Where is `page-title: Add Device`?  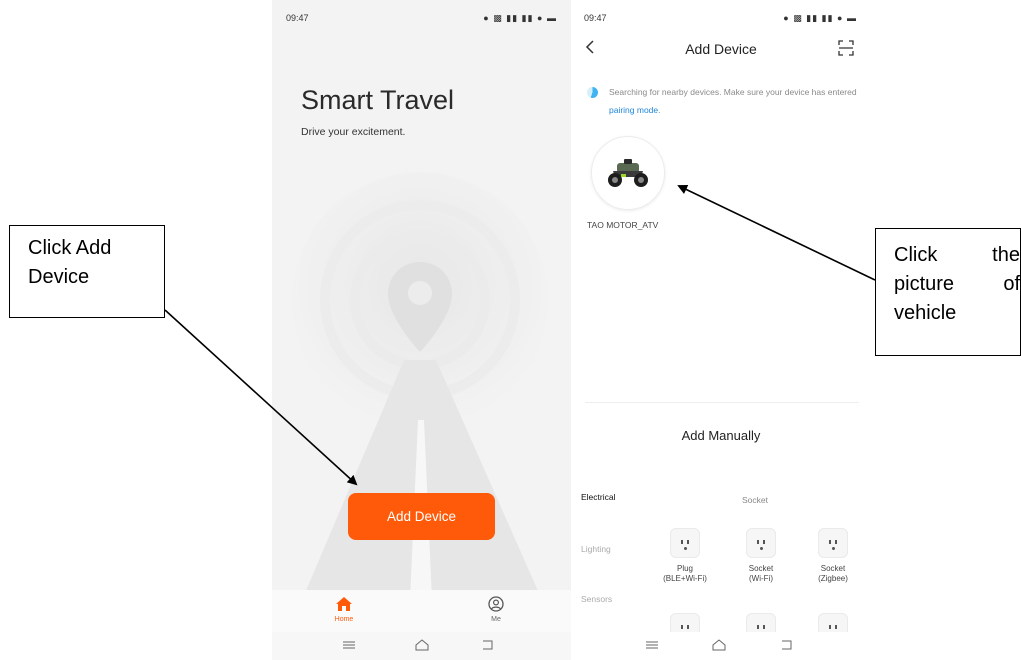
page-title: Add Device is located at coordinates (721, 49).